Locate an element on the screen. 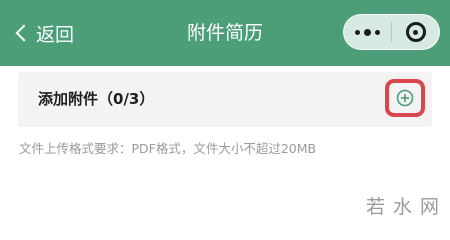 This screenshot has width=450, height=240. more-button is located at coordinates (367, 32).